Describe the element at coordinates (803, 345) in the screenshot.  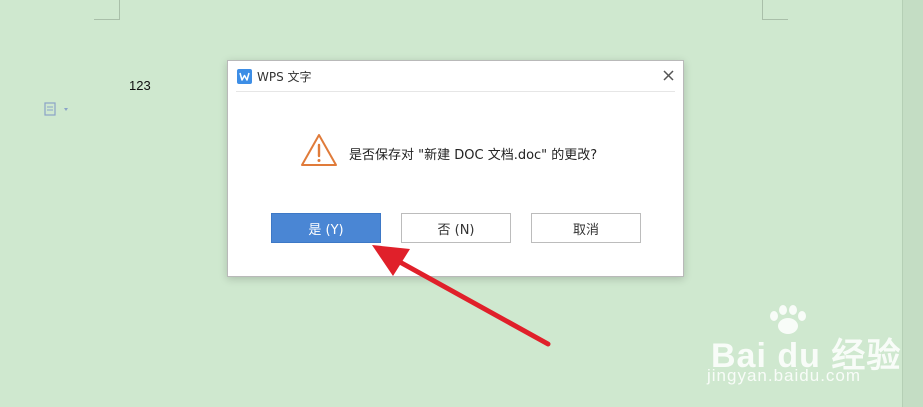
I see `baidu-jingyan-watermark: Bai du 经验 jingyan.baidu.com` at that location.